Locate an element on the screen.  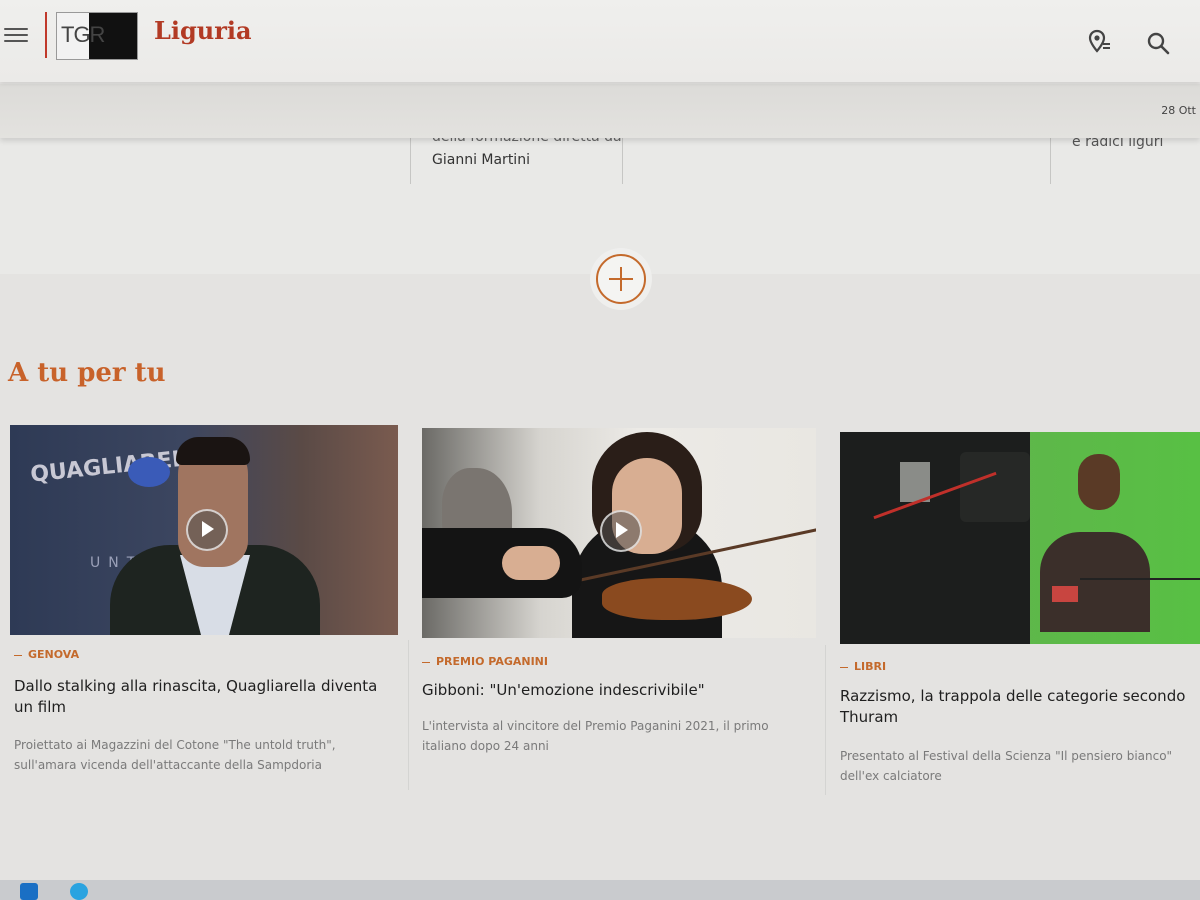
person-hair is located at coordinates (213, 451).